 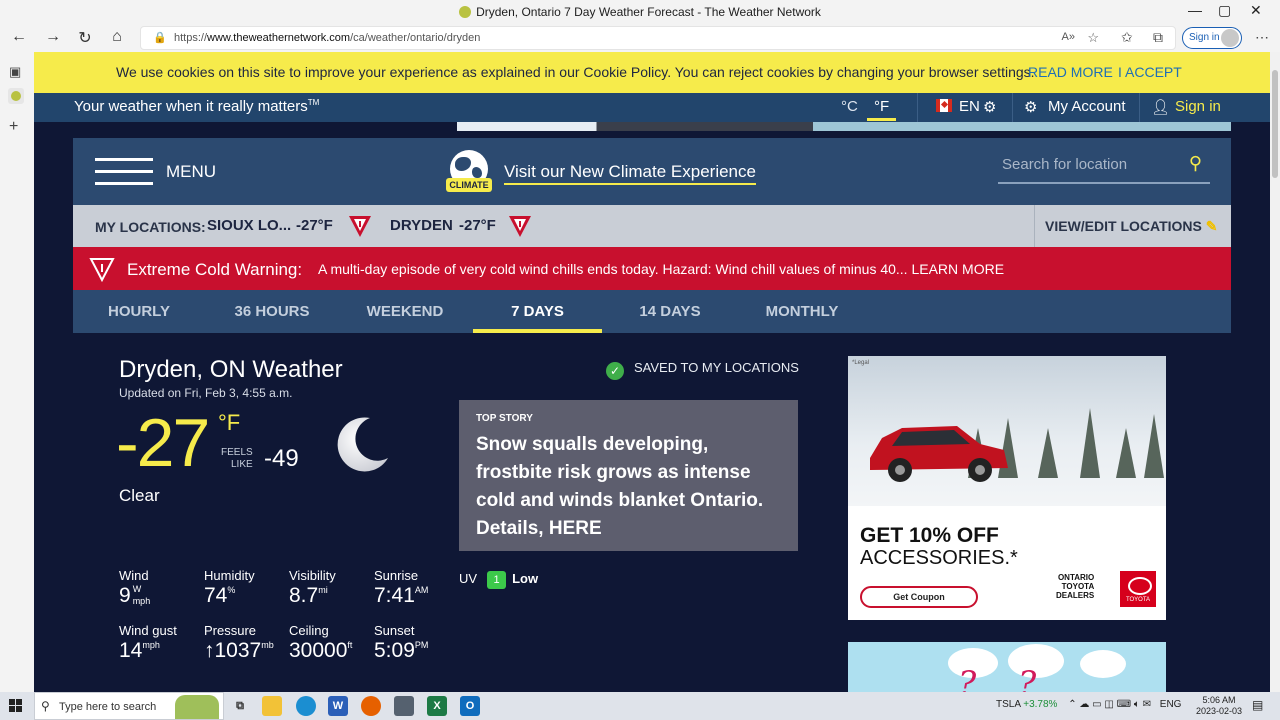 What do you see at coordinates (469, 172) in the screenshot?
I see `climate-globe-icon: CLIMATE` at bounding box center [469, 172].